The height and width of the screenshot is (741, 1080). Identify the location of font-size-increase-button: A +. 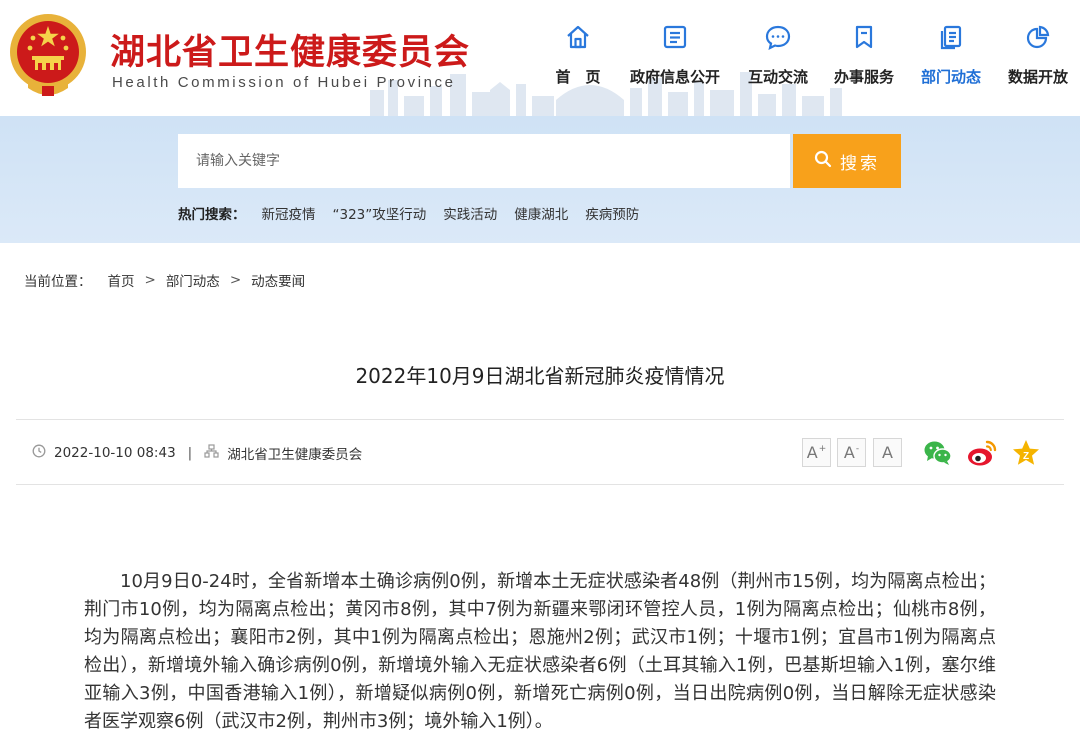
(816, 452).